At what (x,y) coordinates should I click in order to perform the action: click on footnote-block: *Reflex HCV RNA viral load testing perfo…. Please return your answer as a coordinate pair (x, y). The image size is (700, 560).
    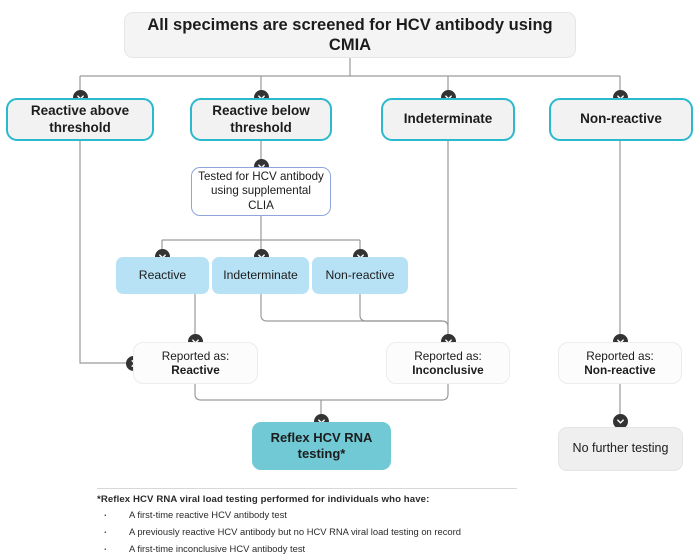
    Looking at the image, I should click on (307, 523).